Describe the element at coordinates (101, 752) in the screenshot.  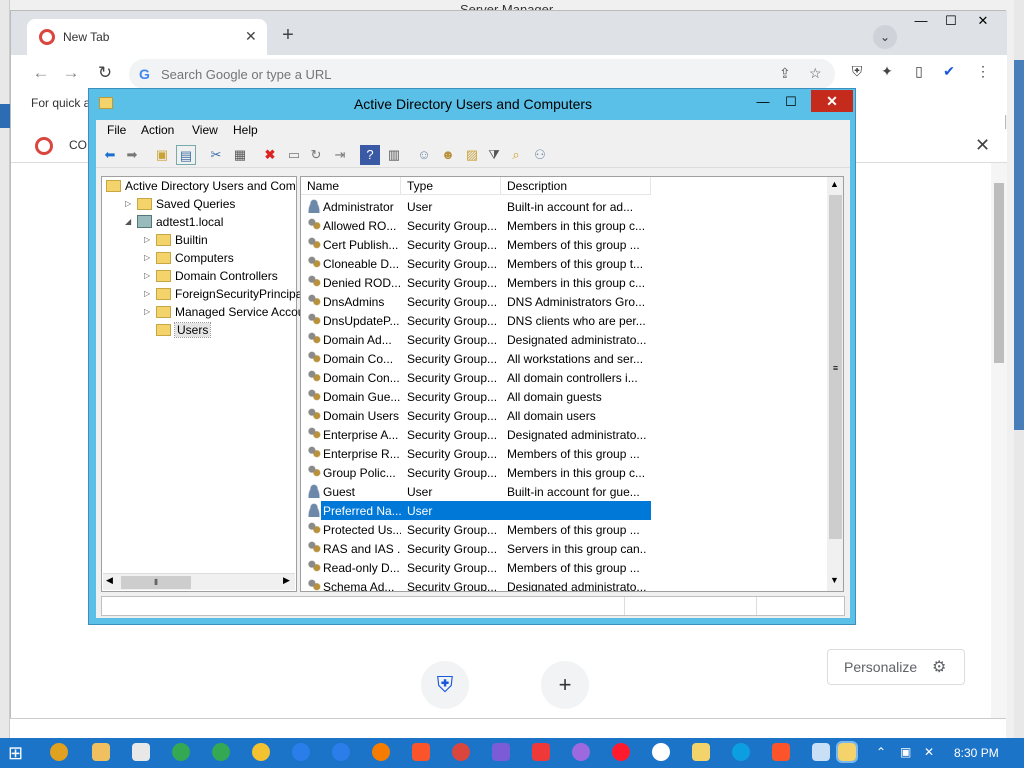
I see `file-explorer-icon` at that location.